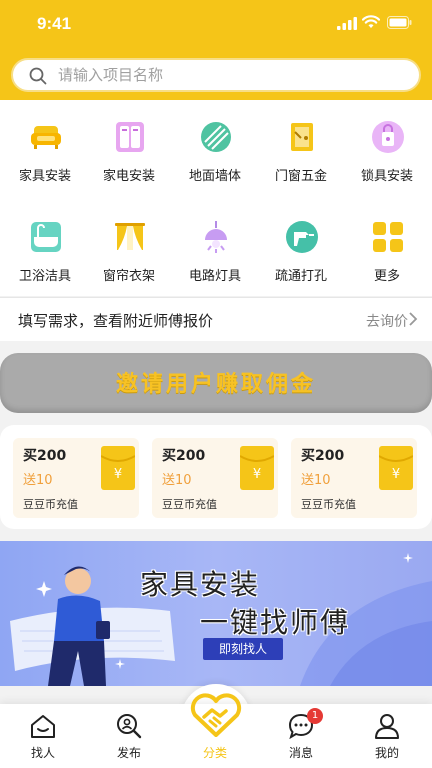  I want to click on home-icon, so click(43, 726).